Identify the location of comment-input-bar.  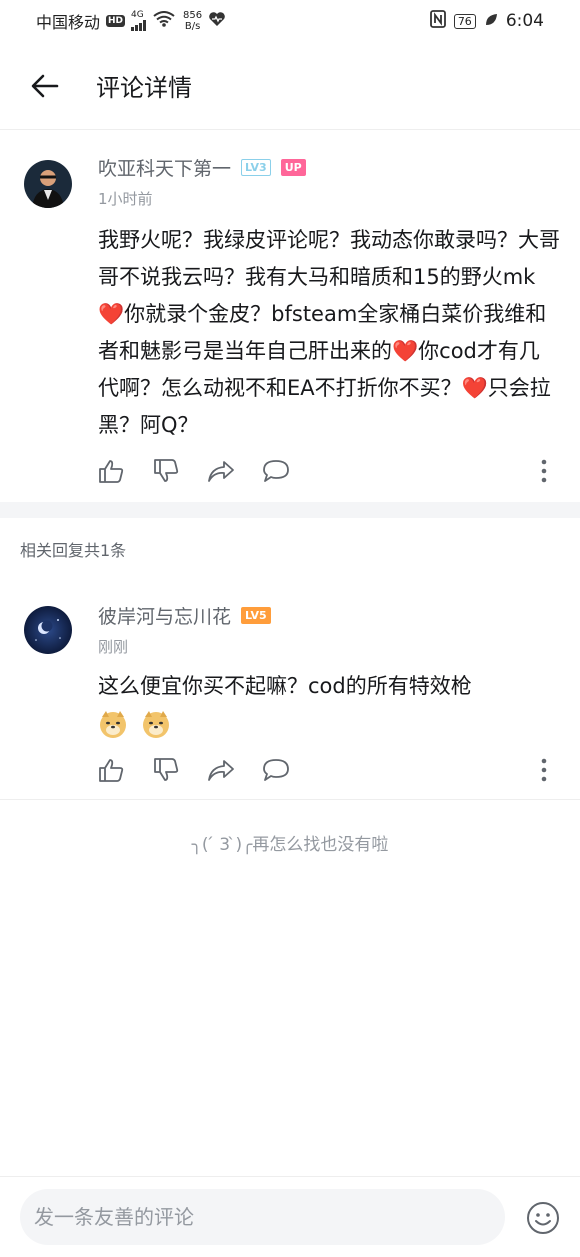
(290, 1216).